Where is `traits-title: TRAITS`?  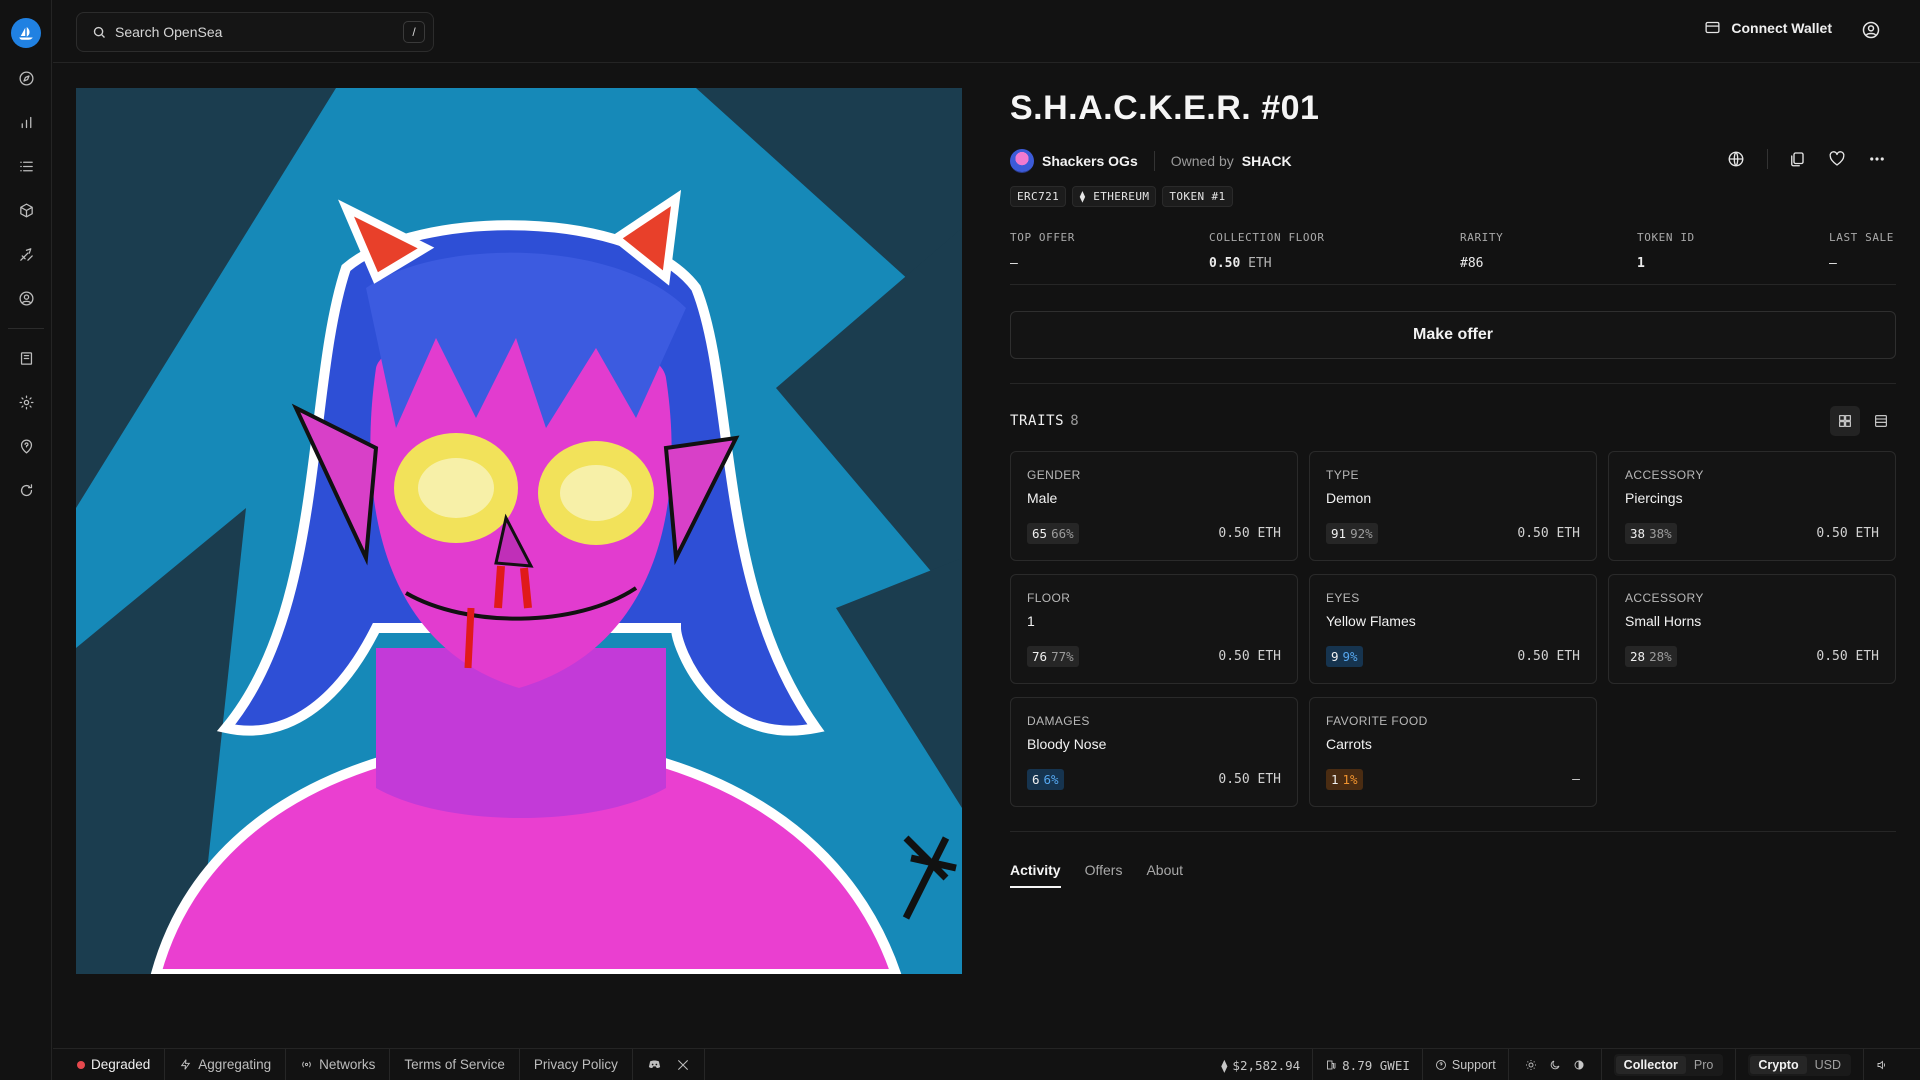 traits-title: TRAITS is located at coordinates (1037, 421).